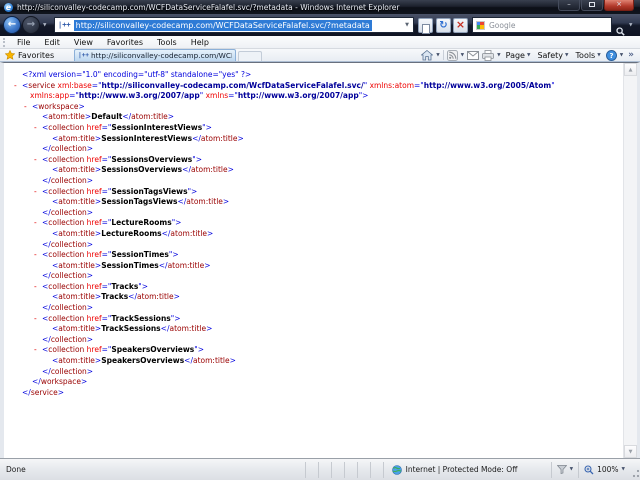 The image size is (640, 480). What do you see at coordinates (621, 55) in the screenshot?
I see `help-dropdown-icon: ▼` at bounding box center [621, 55].